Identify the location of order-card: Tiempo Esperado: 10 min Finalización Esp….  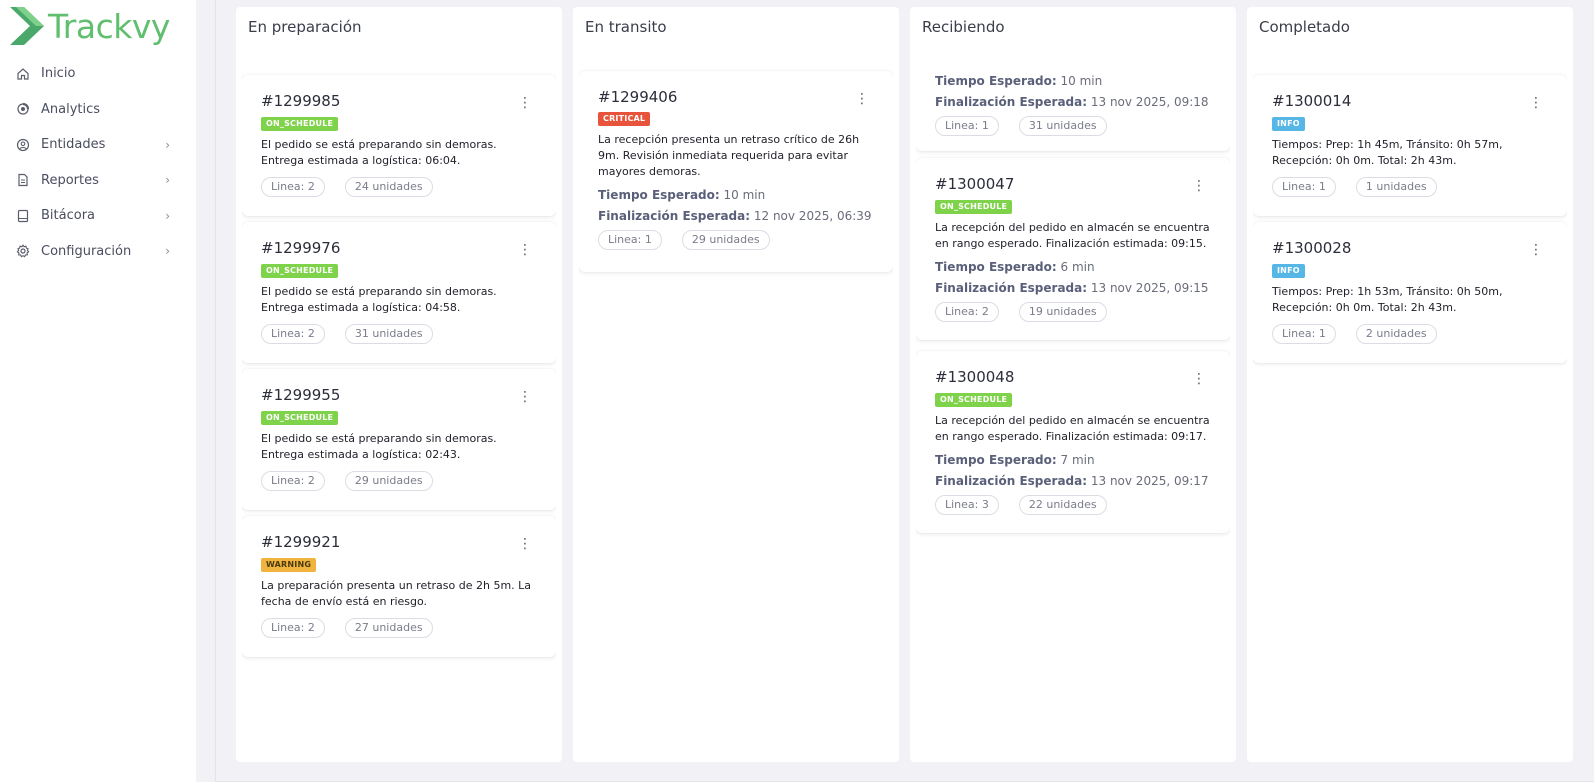
(1073, 107).